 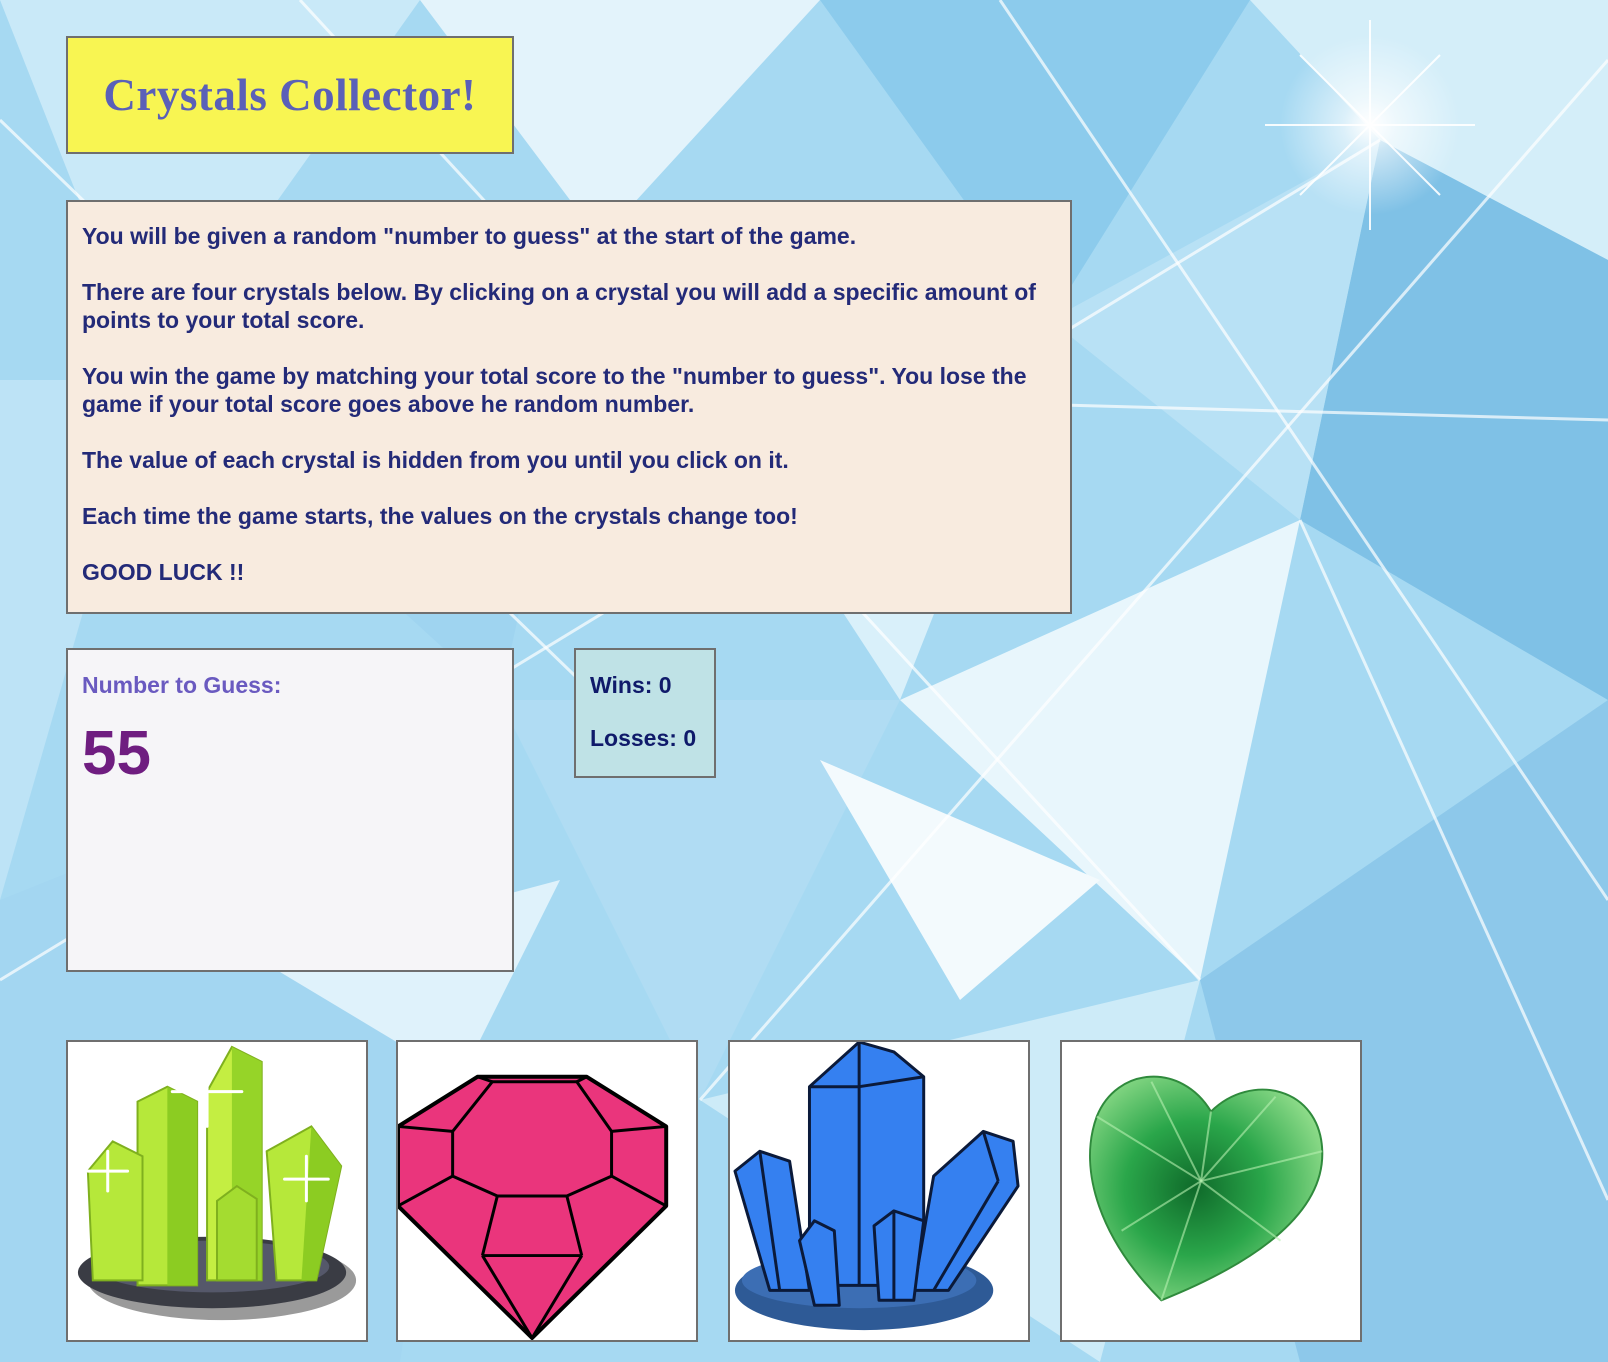 I want to click on page-title: Crystals Collector!, so click(x=290, y=95).